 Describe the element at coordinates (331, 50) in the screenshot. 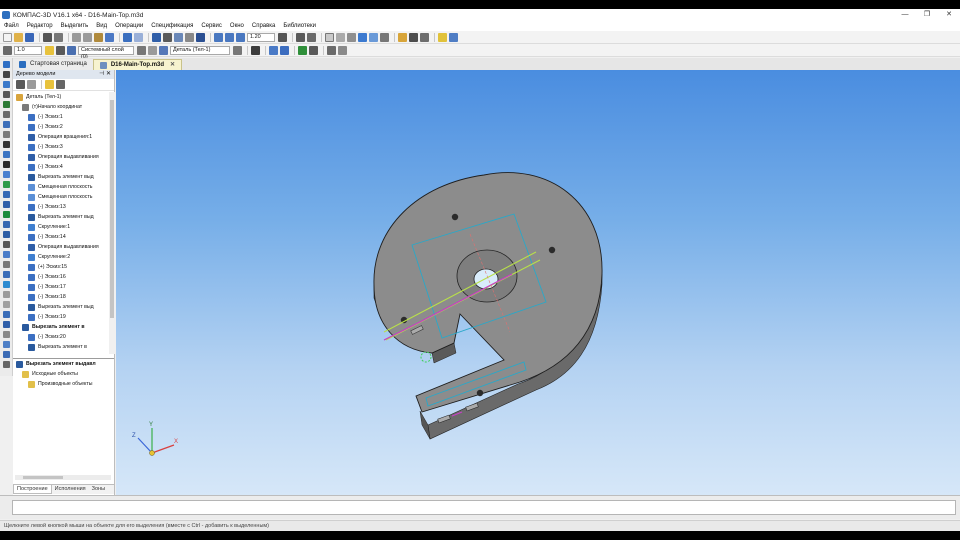

I see `zoom-extents-icon` at that location.